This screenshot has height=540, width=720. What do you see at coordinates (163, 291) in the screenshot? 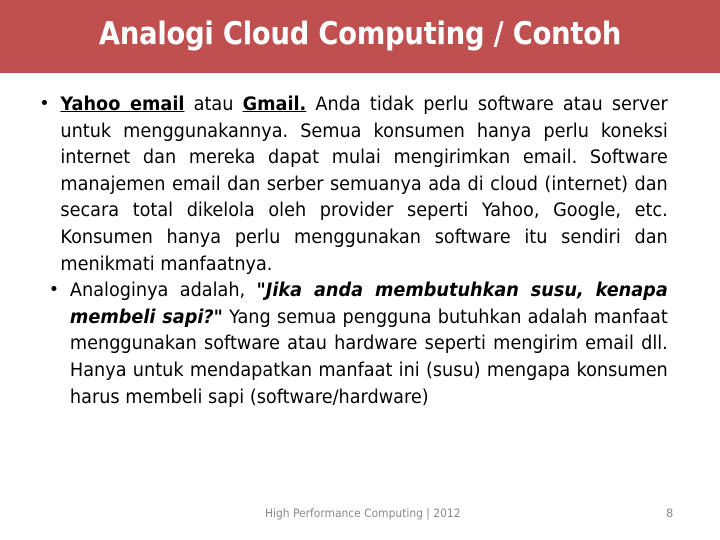
I see `bullet-2-segment-0: Analoginya adalah,` at bounding box center [163, 291].